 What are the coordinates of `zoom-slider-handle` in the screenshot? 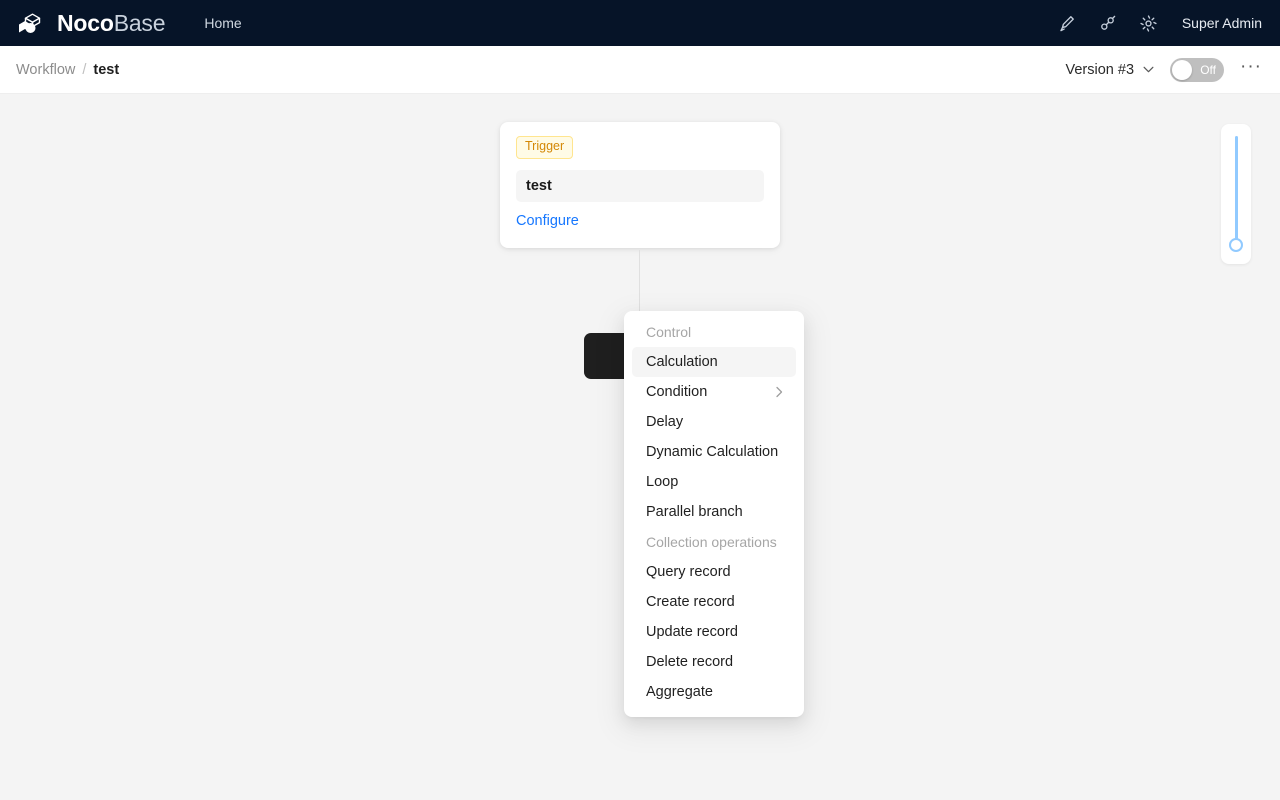 It's located at (1236, 245).